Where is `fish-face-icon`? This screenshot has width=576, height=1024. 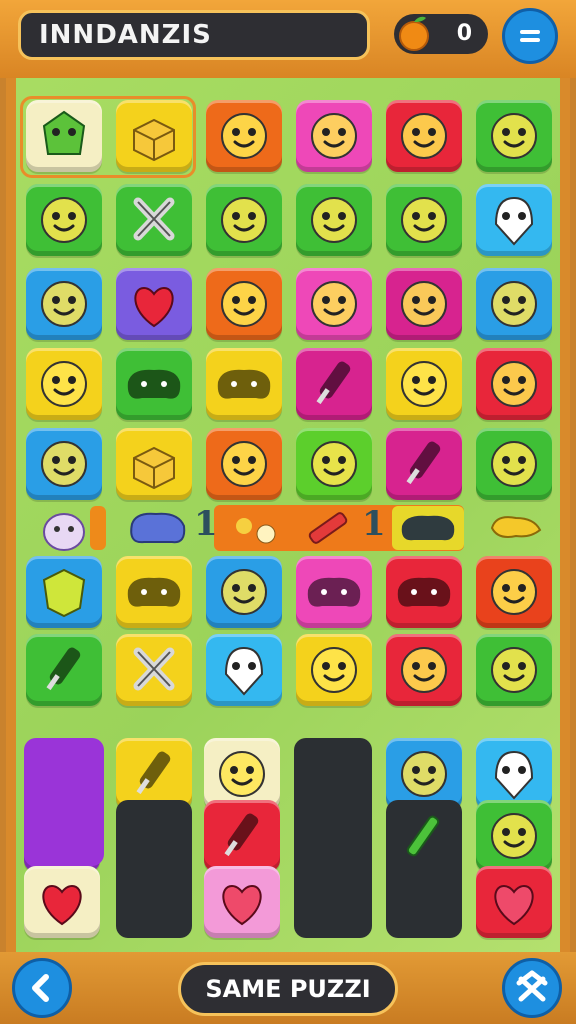
fish-face-icon is located at coordinates (244, 464).